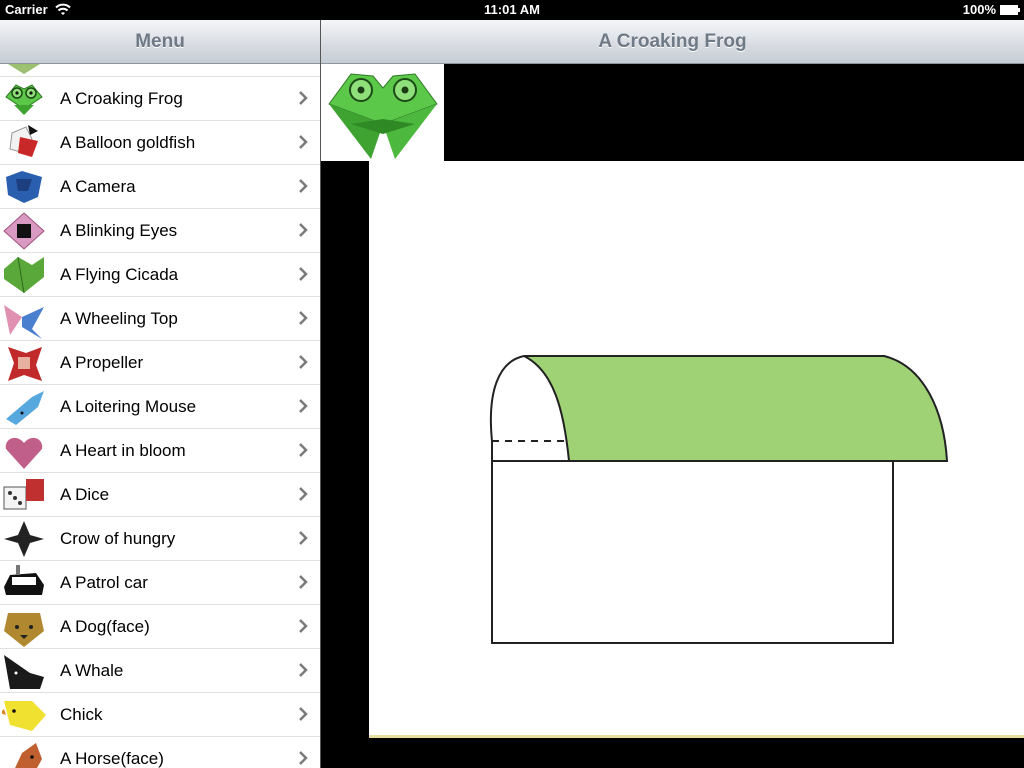 The width and height of the screenshot is (1024, 768). Describe the element at coordinates (81, 714) in the screenshot. I see `menu-item-label: Chick` at that location.